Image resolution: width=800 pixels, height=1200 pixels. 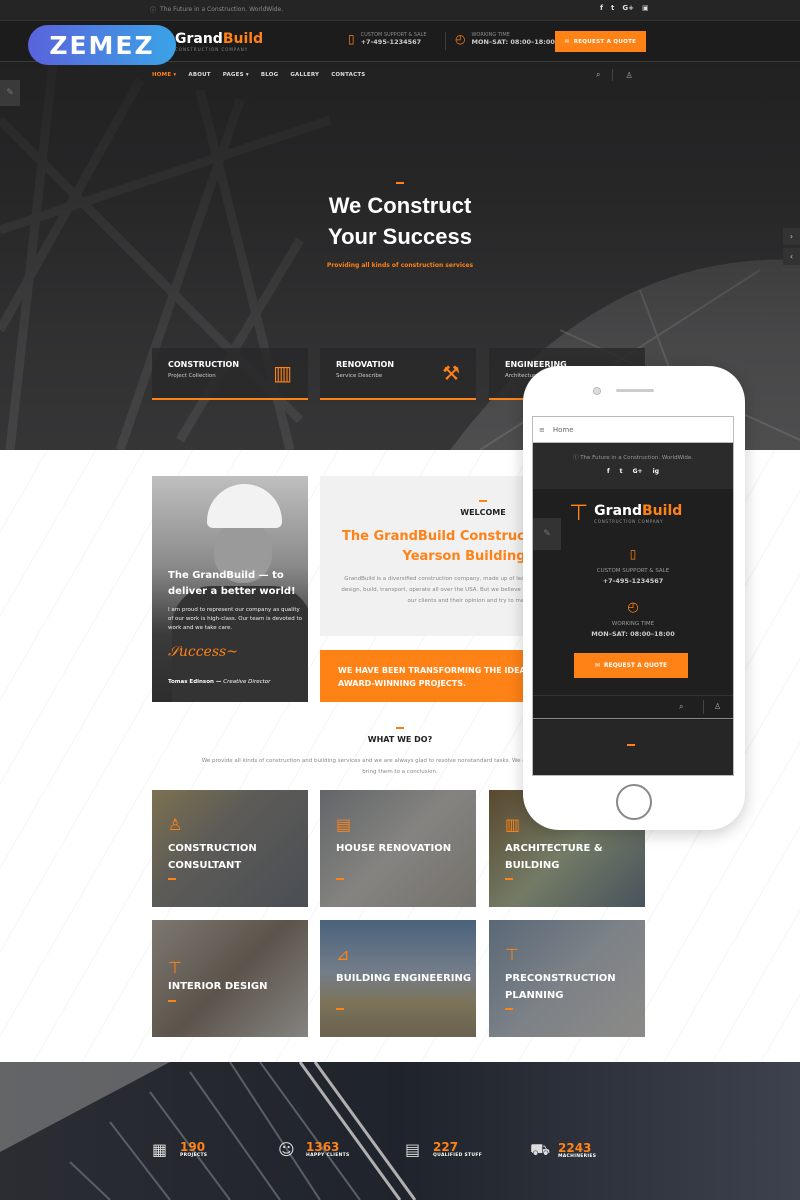 I want to click on wwd-accent-dash, so click(x=400, y=728).